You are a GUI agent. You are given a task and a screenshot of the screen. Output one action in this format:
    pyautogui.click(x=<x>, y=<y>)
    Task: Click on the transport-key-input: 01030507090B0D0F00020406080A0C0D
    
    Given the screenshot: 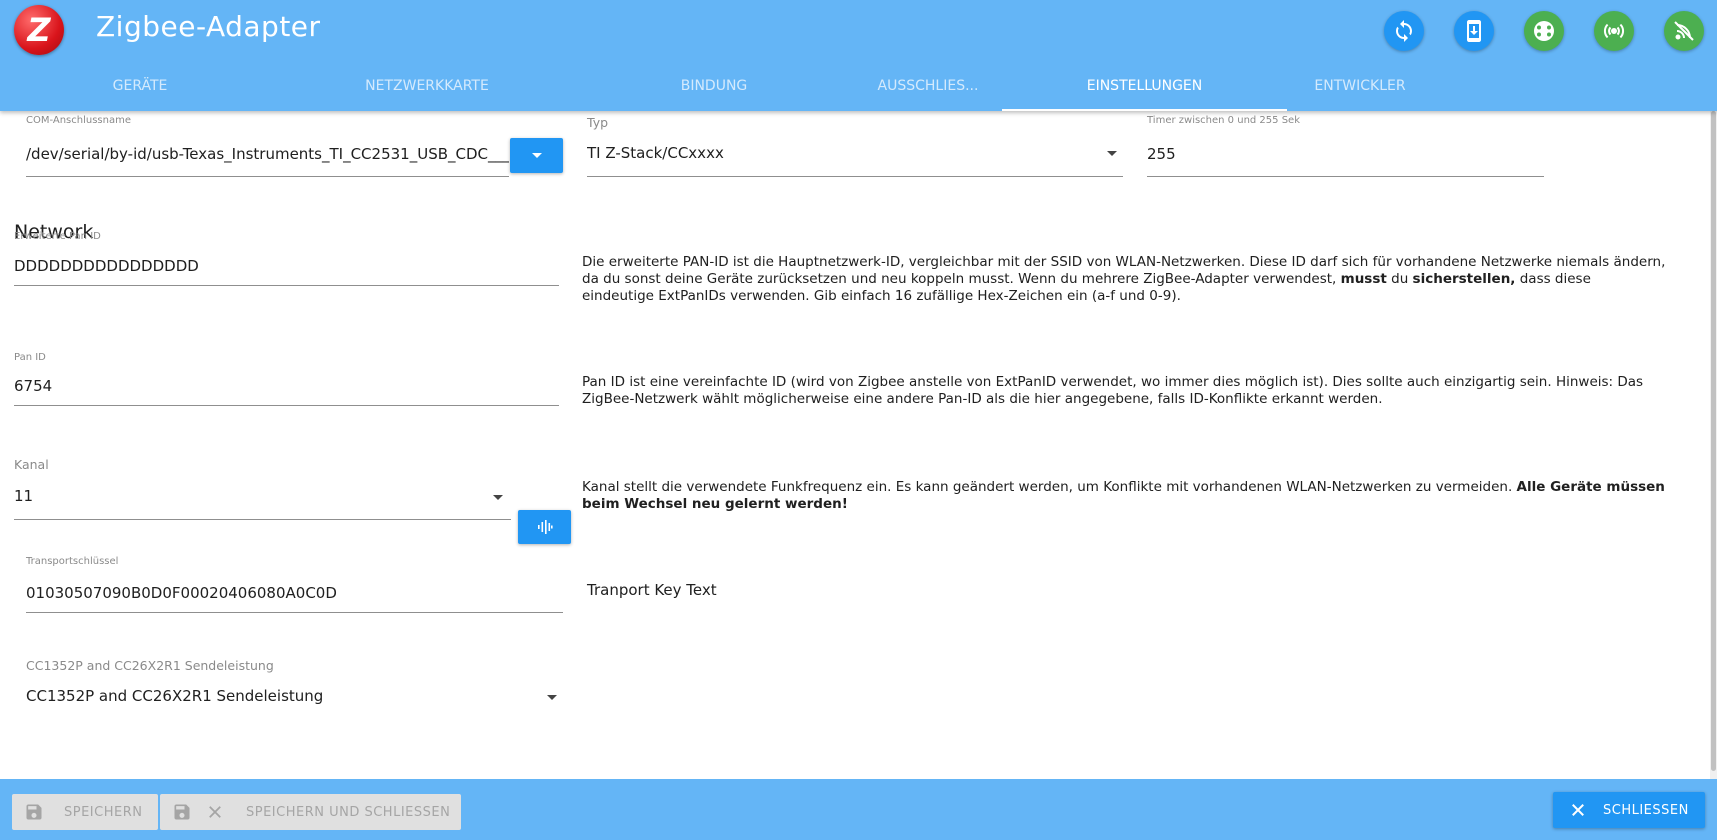 What is the action you would take?
    pyautogui.click(x=181, y=593)
    